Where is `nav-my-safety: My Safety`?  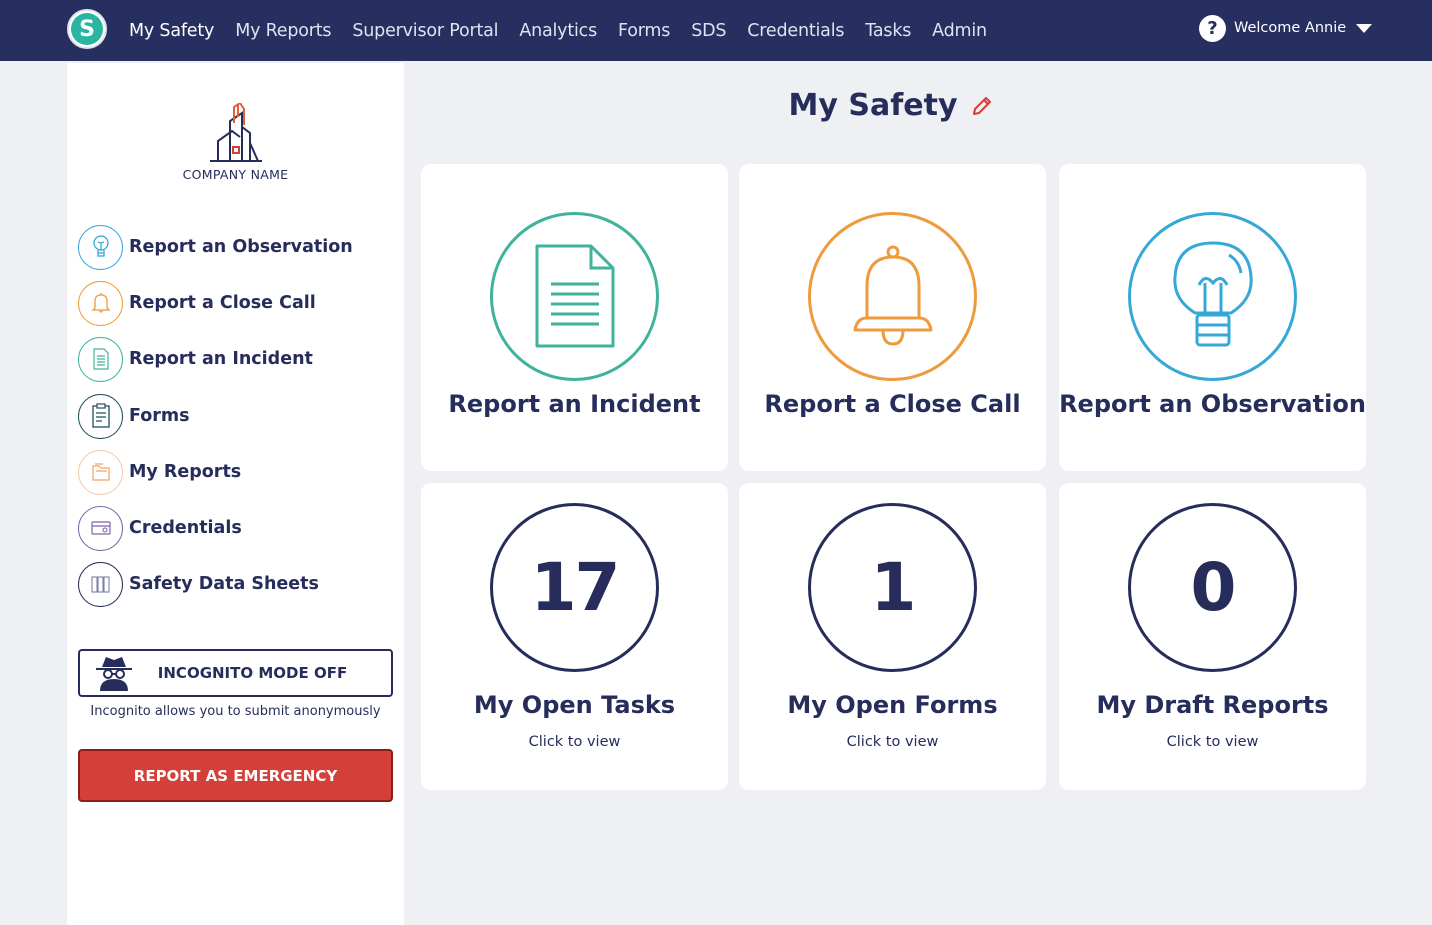
nav-my-safety: My Safety is located at coordinates (171, 31).